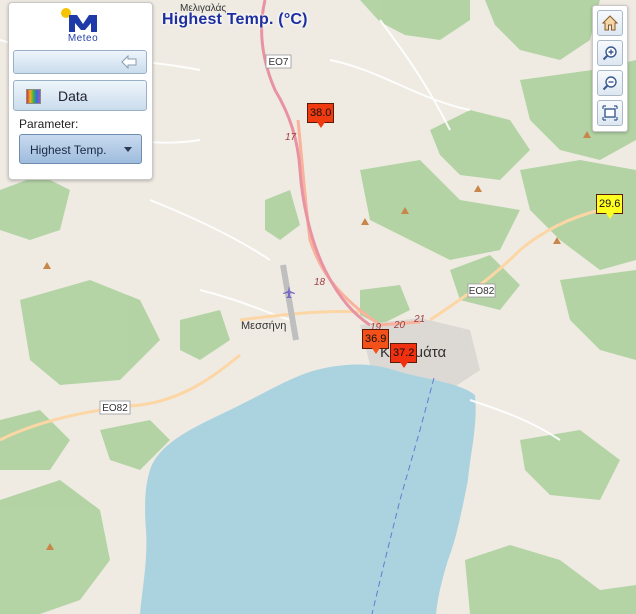 The width and height of the screenshot is (636, 614). I want to click on road-number-18: 18, so click(320, 282).